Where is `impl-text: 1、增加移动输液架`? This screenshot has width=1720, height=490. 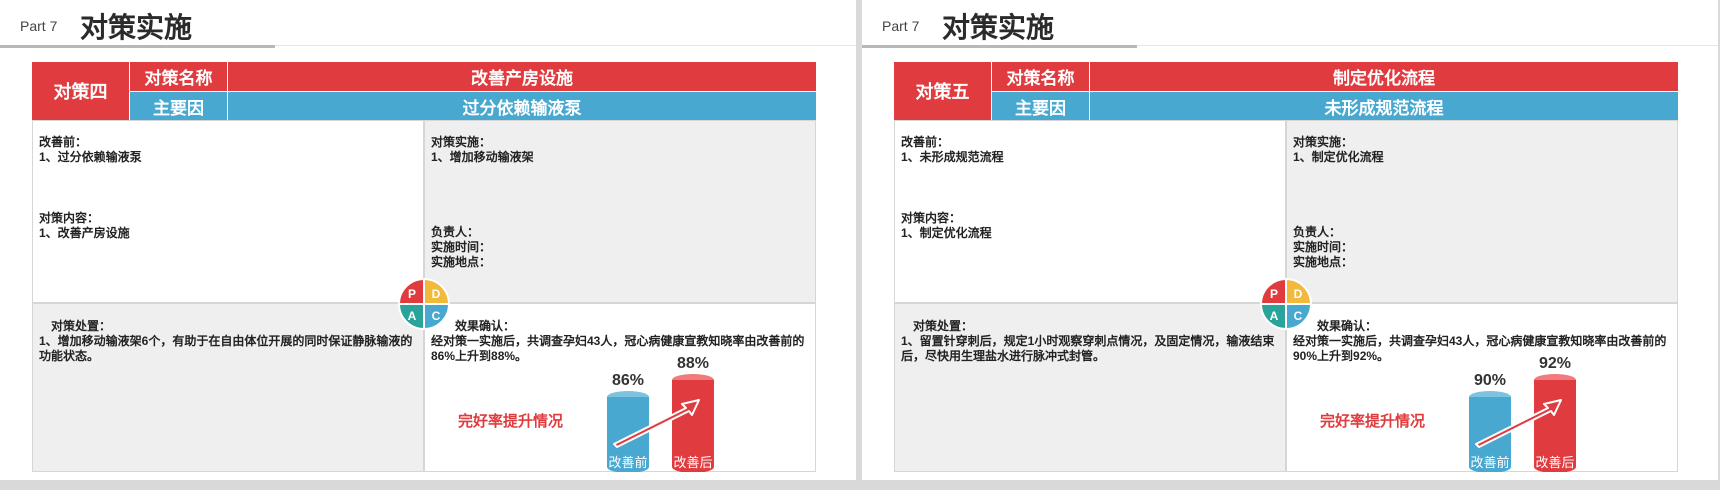 impl-text: 1、增加移动输液架 is located at coordinates (482, 157).